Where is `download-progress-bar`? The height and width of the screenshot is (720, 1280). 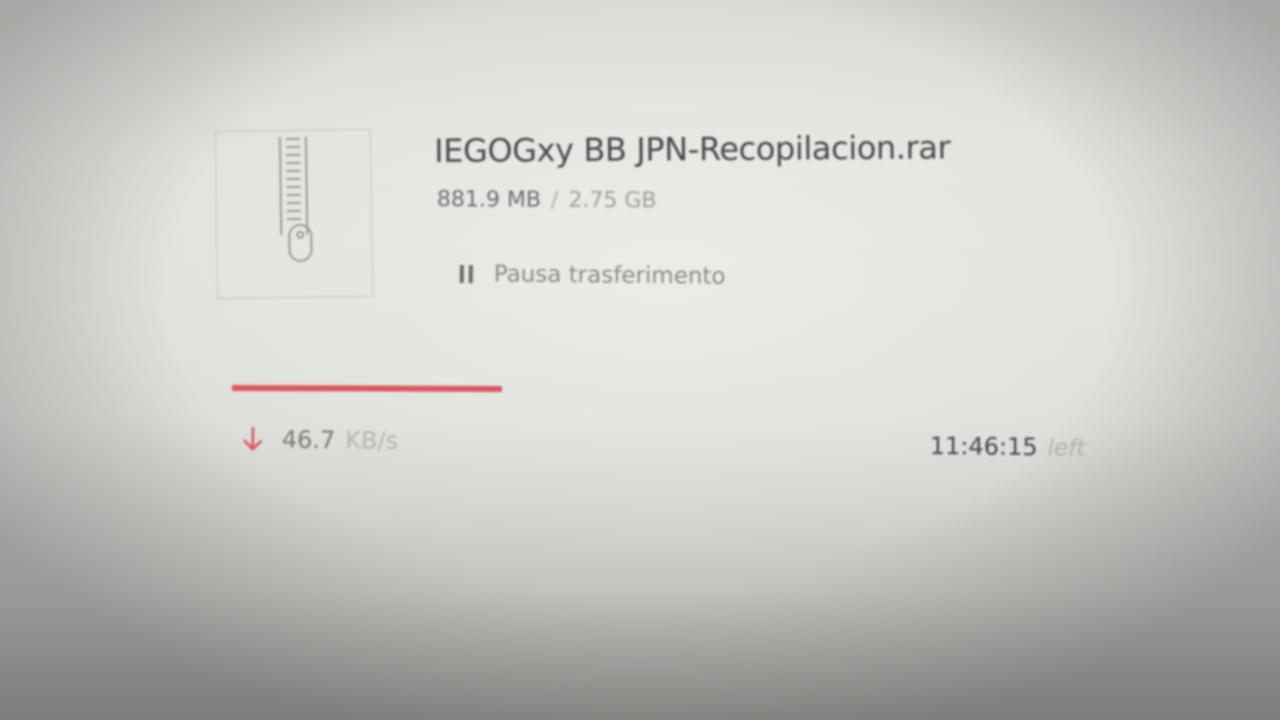
download-progress-bar is located at coordinates (751, 390).